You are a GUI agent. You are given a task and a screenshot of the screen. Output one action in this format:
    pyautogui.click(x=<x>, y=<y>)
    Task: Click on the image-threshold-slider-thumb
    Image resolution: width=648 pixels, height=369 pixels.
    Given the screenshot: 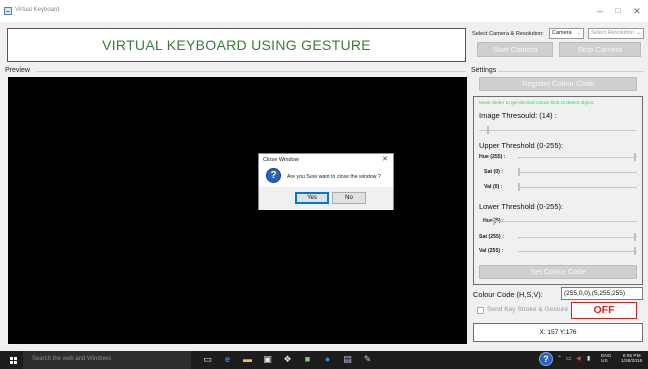 What is the action you would take?
    pyautogui.click(x=488, y=130)
    